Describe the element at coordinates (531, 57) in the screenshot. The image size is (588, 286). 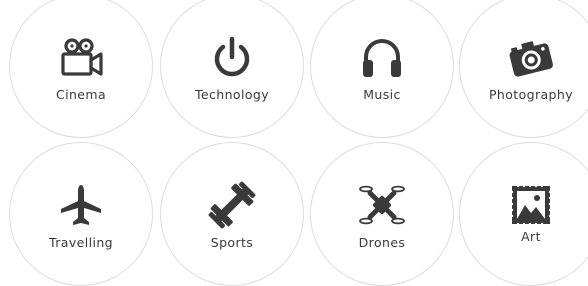
I see `photo-camera-icon` at that location.